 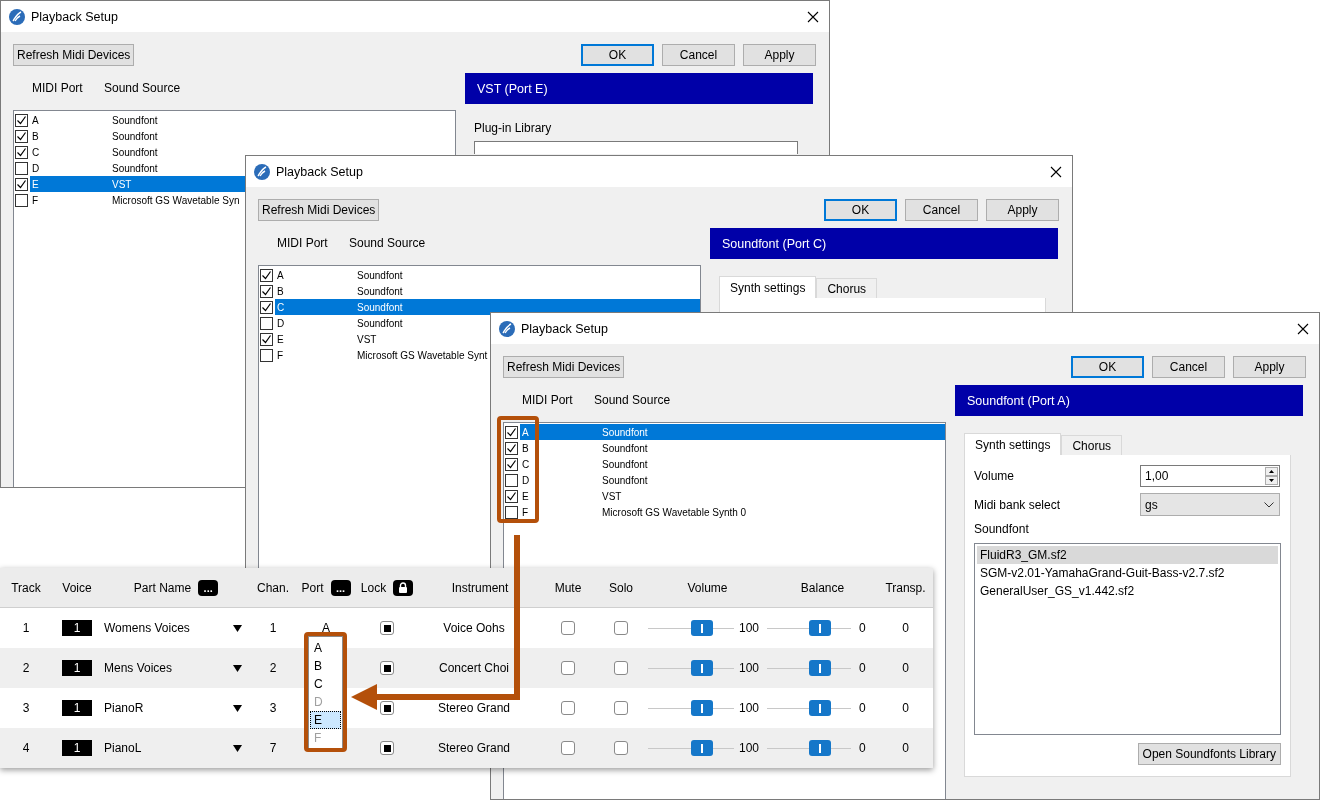 What do you see at coordinates (325, 666) in the screenshot?
I see `menu-item: B` at bounding box center [325, 666].